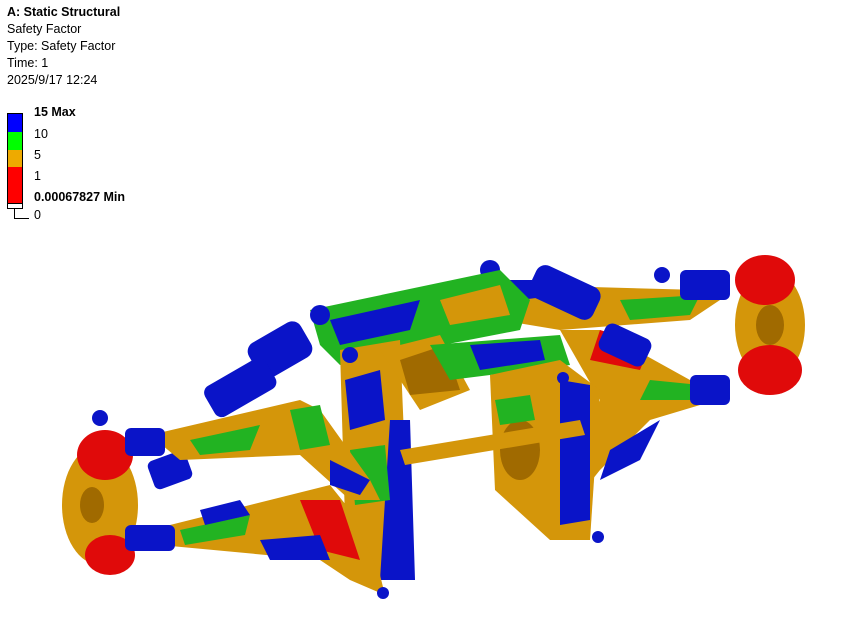 This screenshot has width=841, height=643. What do you see at coordinates (238, 398) in the screenshot?
I see `front-shock-absorber` at bounding box center [238, 398].